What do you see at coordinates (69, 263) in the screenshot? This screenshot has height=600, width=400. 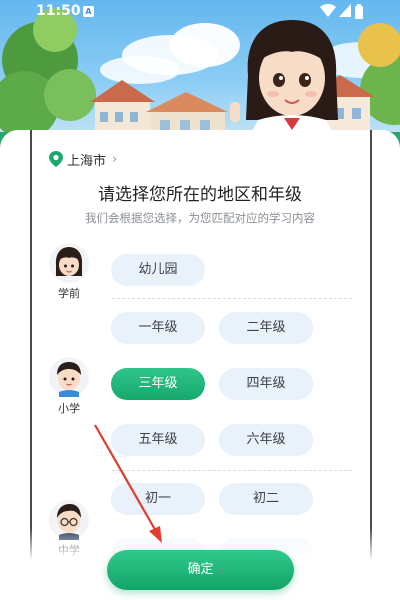 I see `girl-avatar-icon` at bounding box center [69, 263].